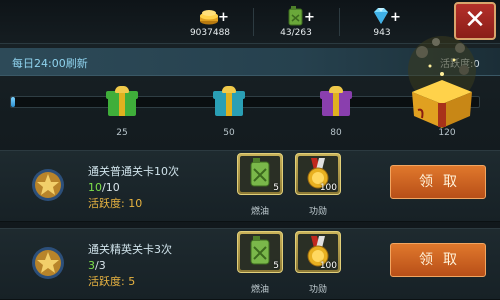 The width and height of the screenshot is (500, 300). I want to click on task-progress: 10/10, so click(104, 187).